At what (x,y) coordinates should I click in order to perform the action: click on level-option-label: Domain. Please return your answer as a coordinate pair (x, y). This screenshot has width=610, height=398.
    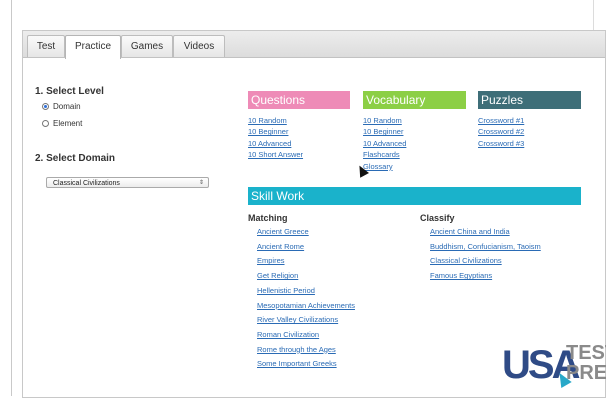
    Looking at the image, I should click on (67, 106).